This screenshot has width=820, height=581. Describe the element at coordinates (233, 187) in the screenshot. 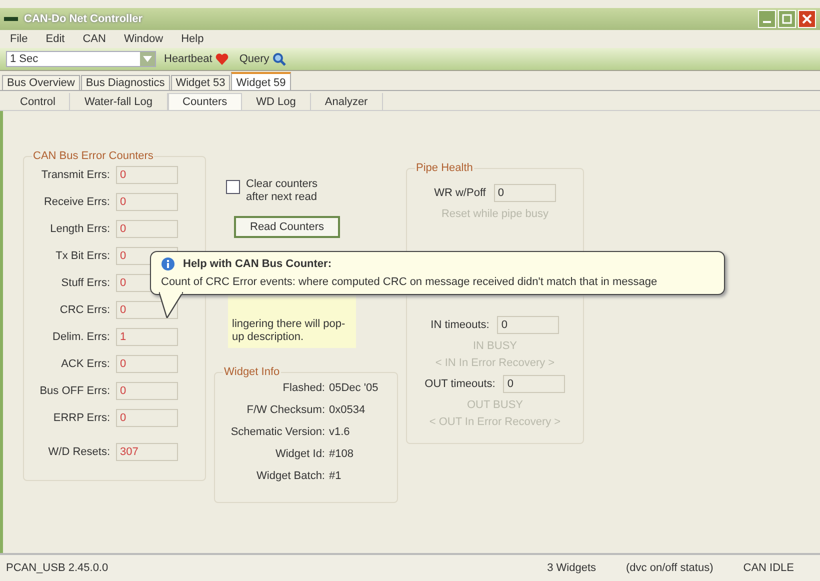

I see `checkbox` at that location.